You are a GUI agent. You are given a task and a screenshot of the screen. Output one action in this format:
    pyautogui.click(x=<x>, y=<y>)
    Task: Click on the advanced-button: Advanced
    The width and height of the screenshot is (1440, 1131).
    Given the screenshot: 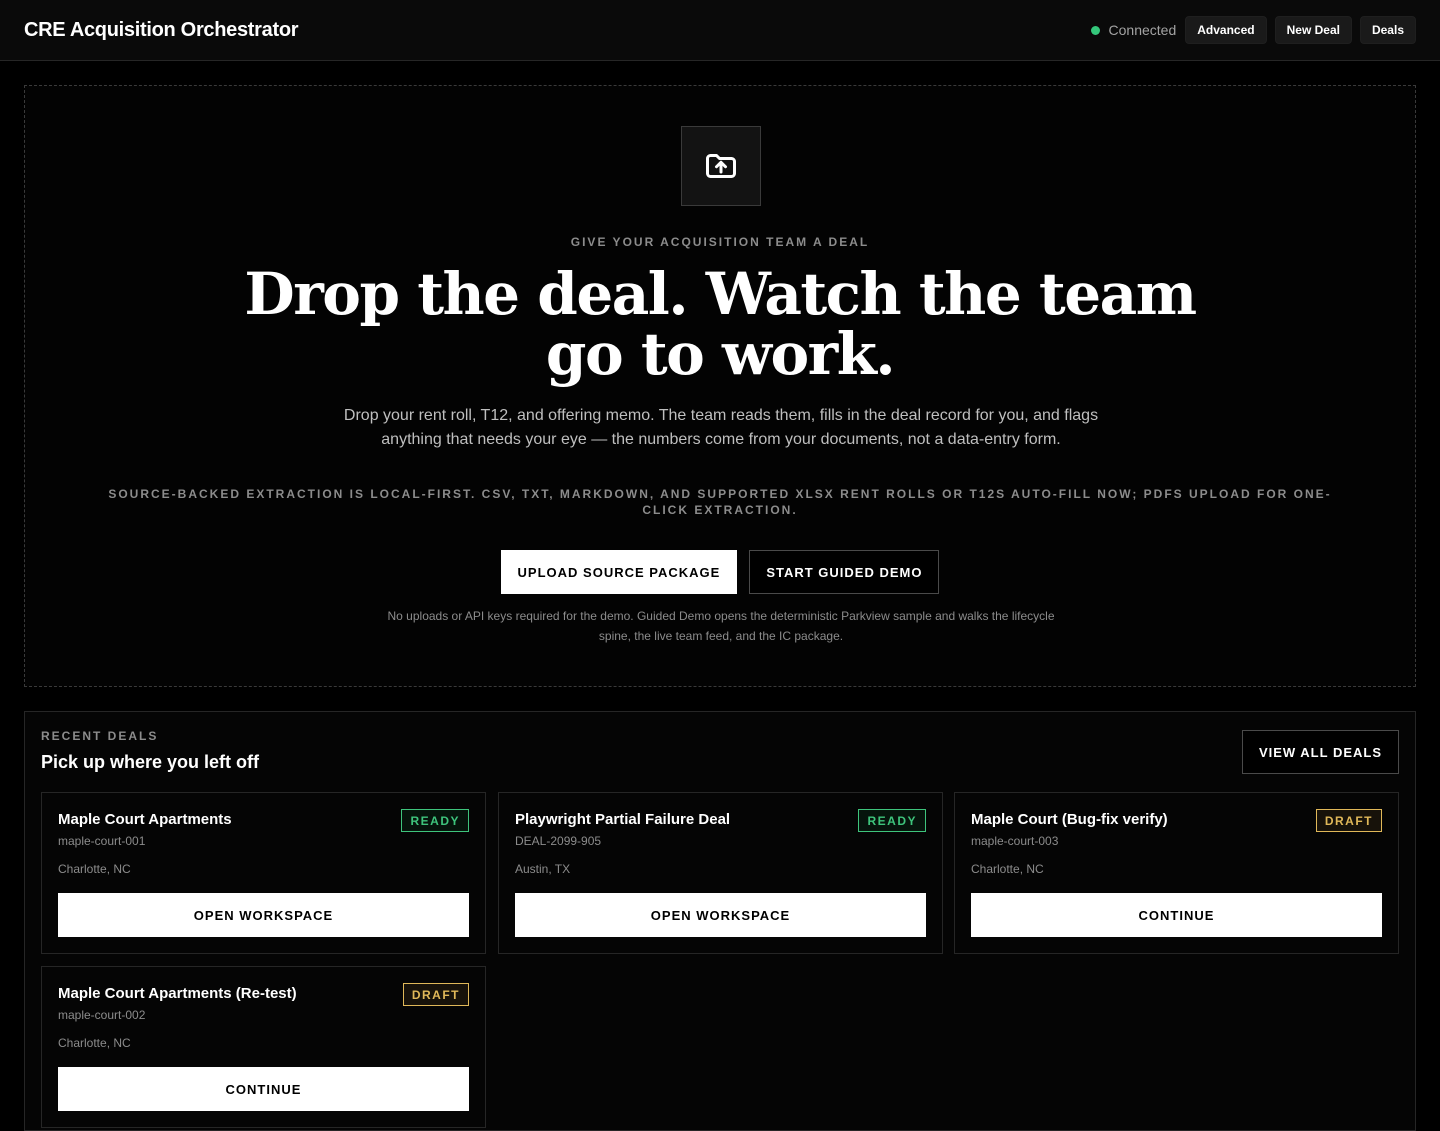 What is the action you would take?
    pyautogui.click(x=1226, y=30)
    